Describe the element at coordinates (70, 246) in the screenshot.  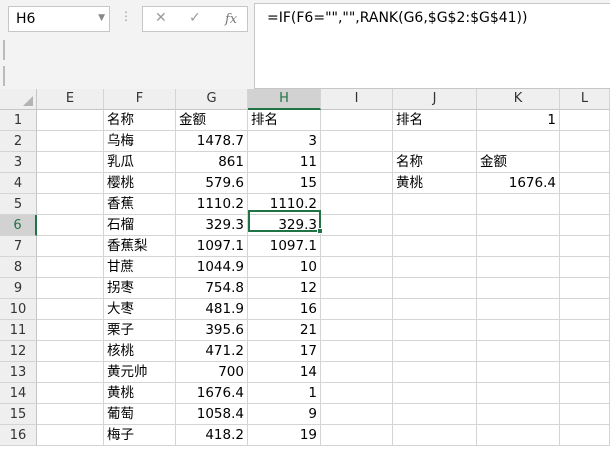
I see `cell-e7` at that location.